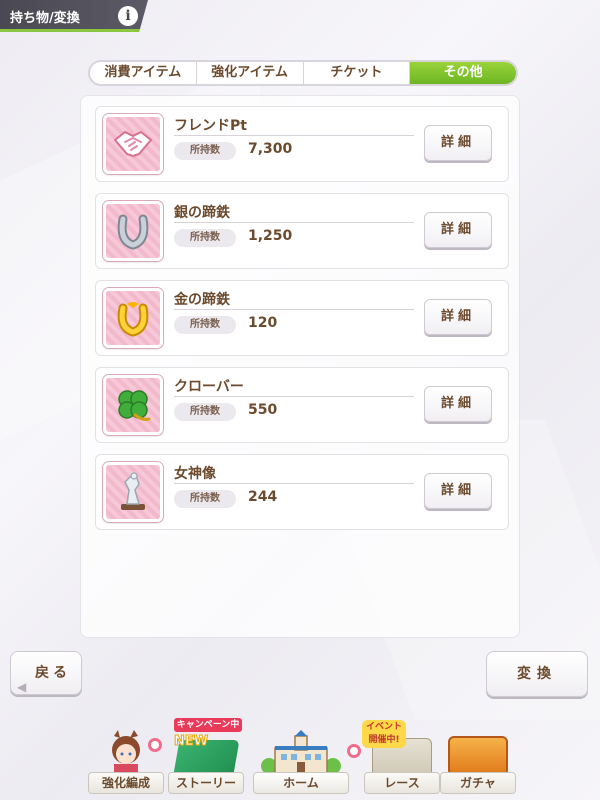  I want to click on item-count: 120, so click(263, 323).